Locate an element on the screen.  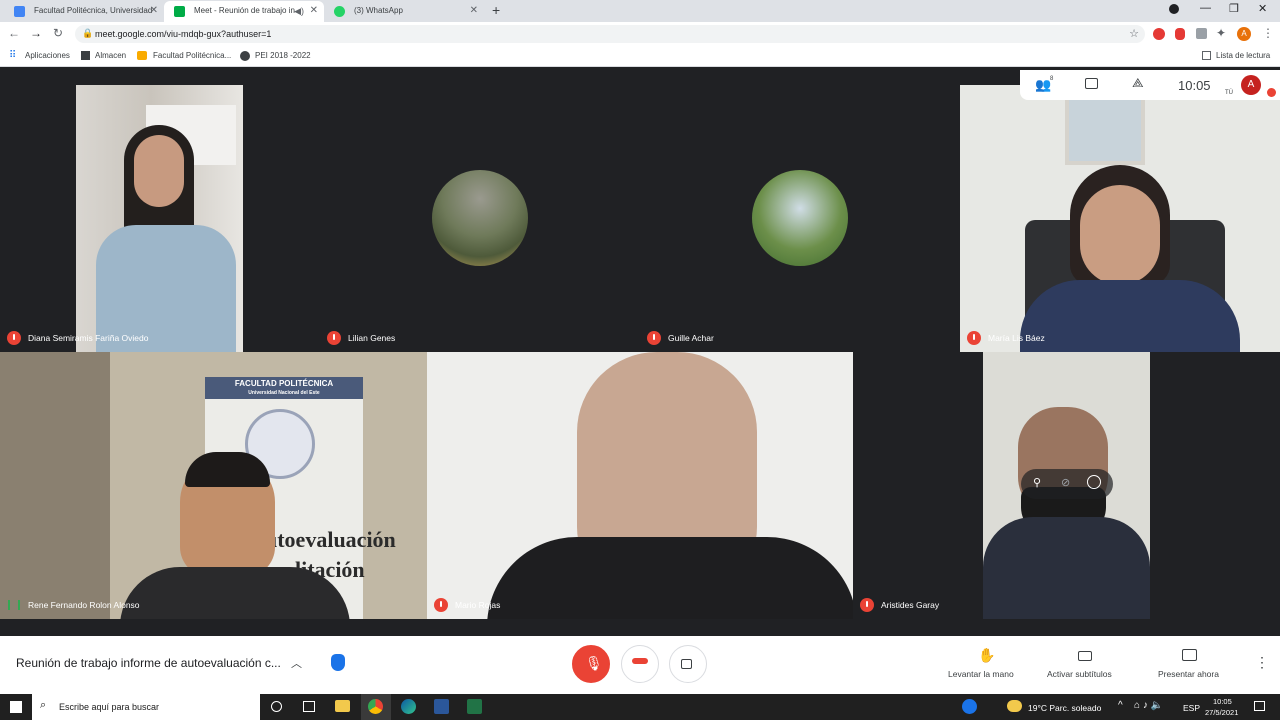
remove-participant-icon is located at coordinates (1094, 482).